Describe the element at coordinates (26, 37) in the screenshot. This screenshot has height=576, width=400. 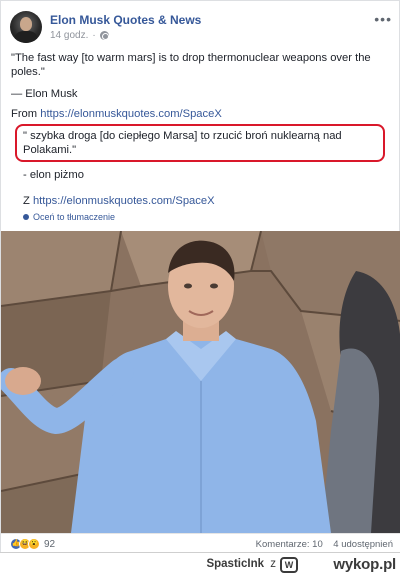
I see `avatar-body` at that location.